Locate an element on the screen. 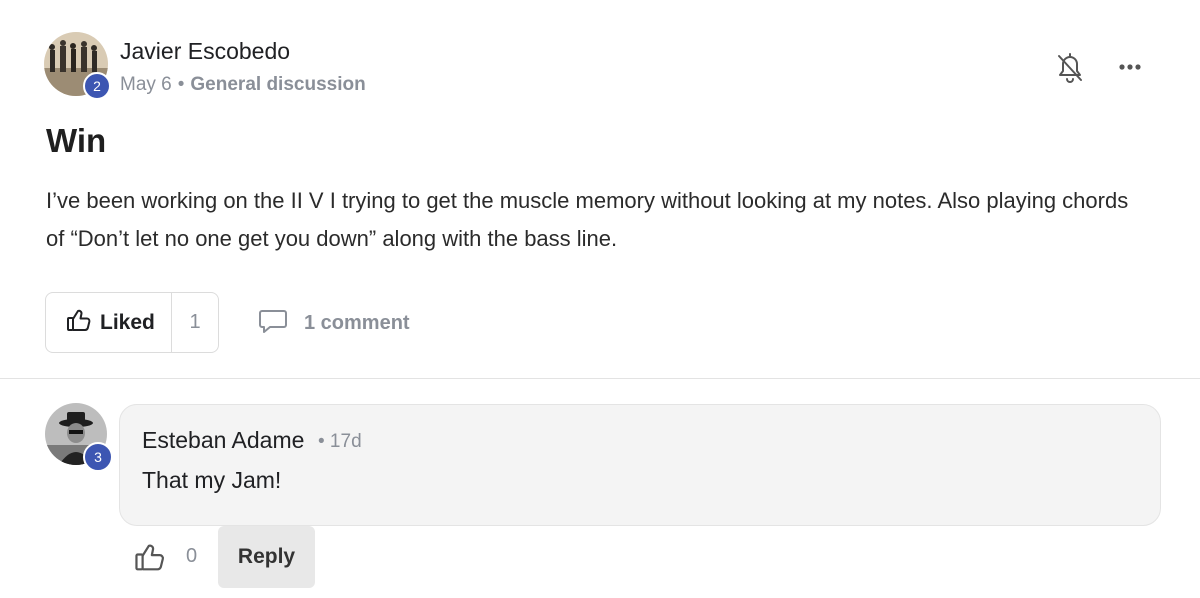 This screenshot has width=1200, height=598. author-level-badge: 2 is located at coordinates (97, 86).